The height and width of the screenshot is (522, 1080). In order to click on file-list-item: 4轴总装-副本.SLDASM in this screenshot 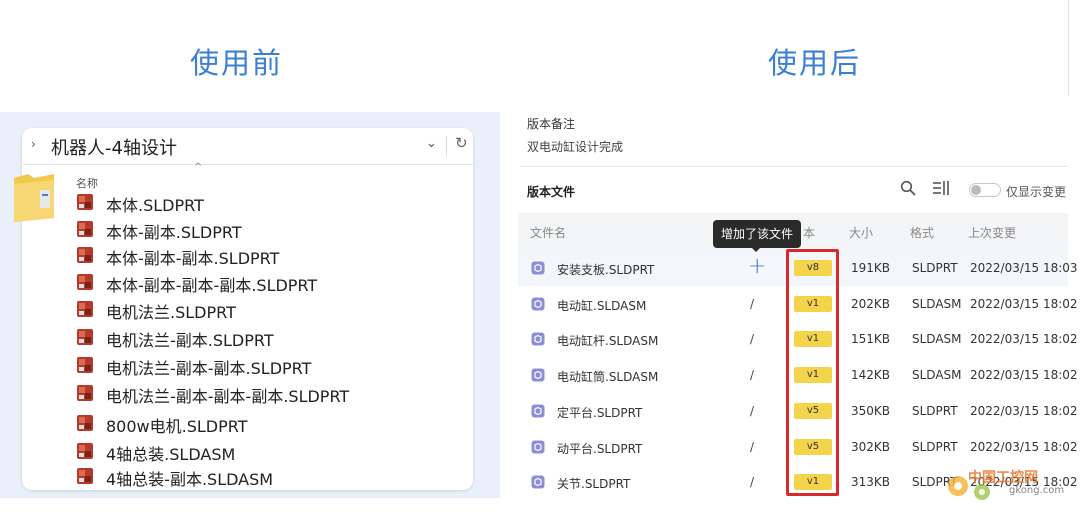, I will do `click(271, 477)`.